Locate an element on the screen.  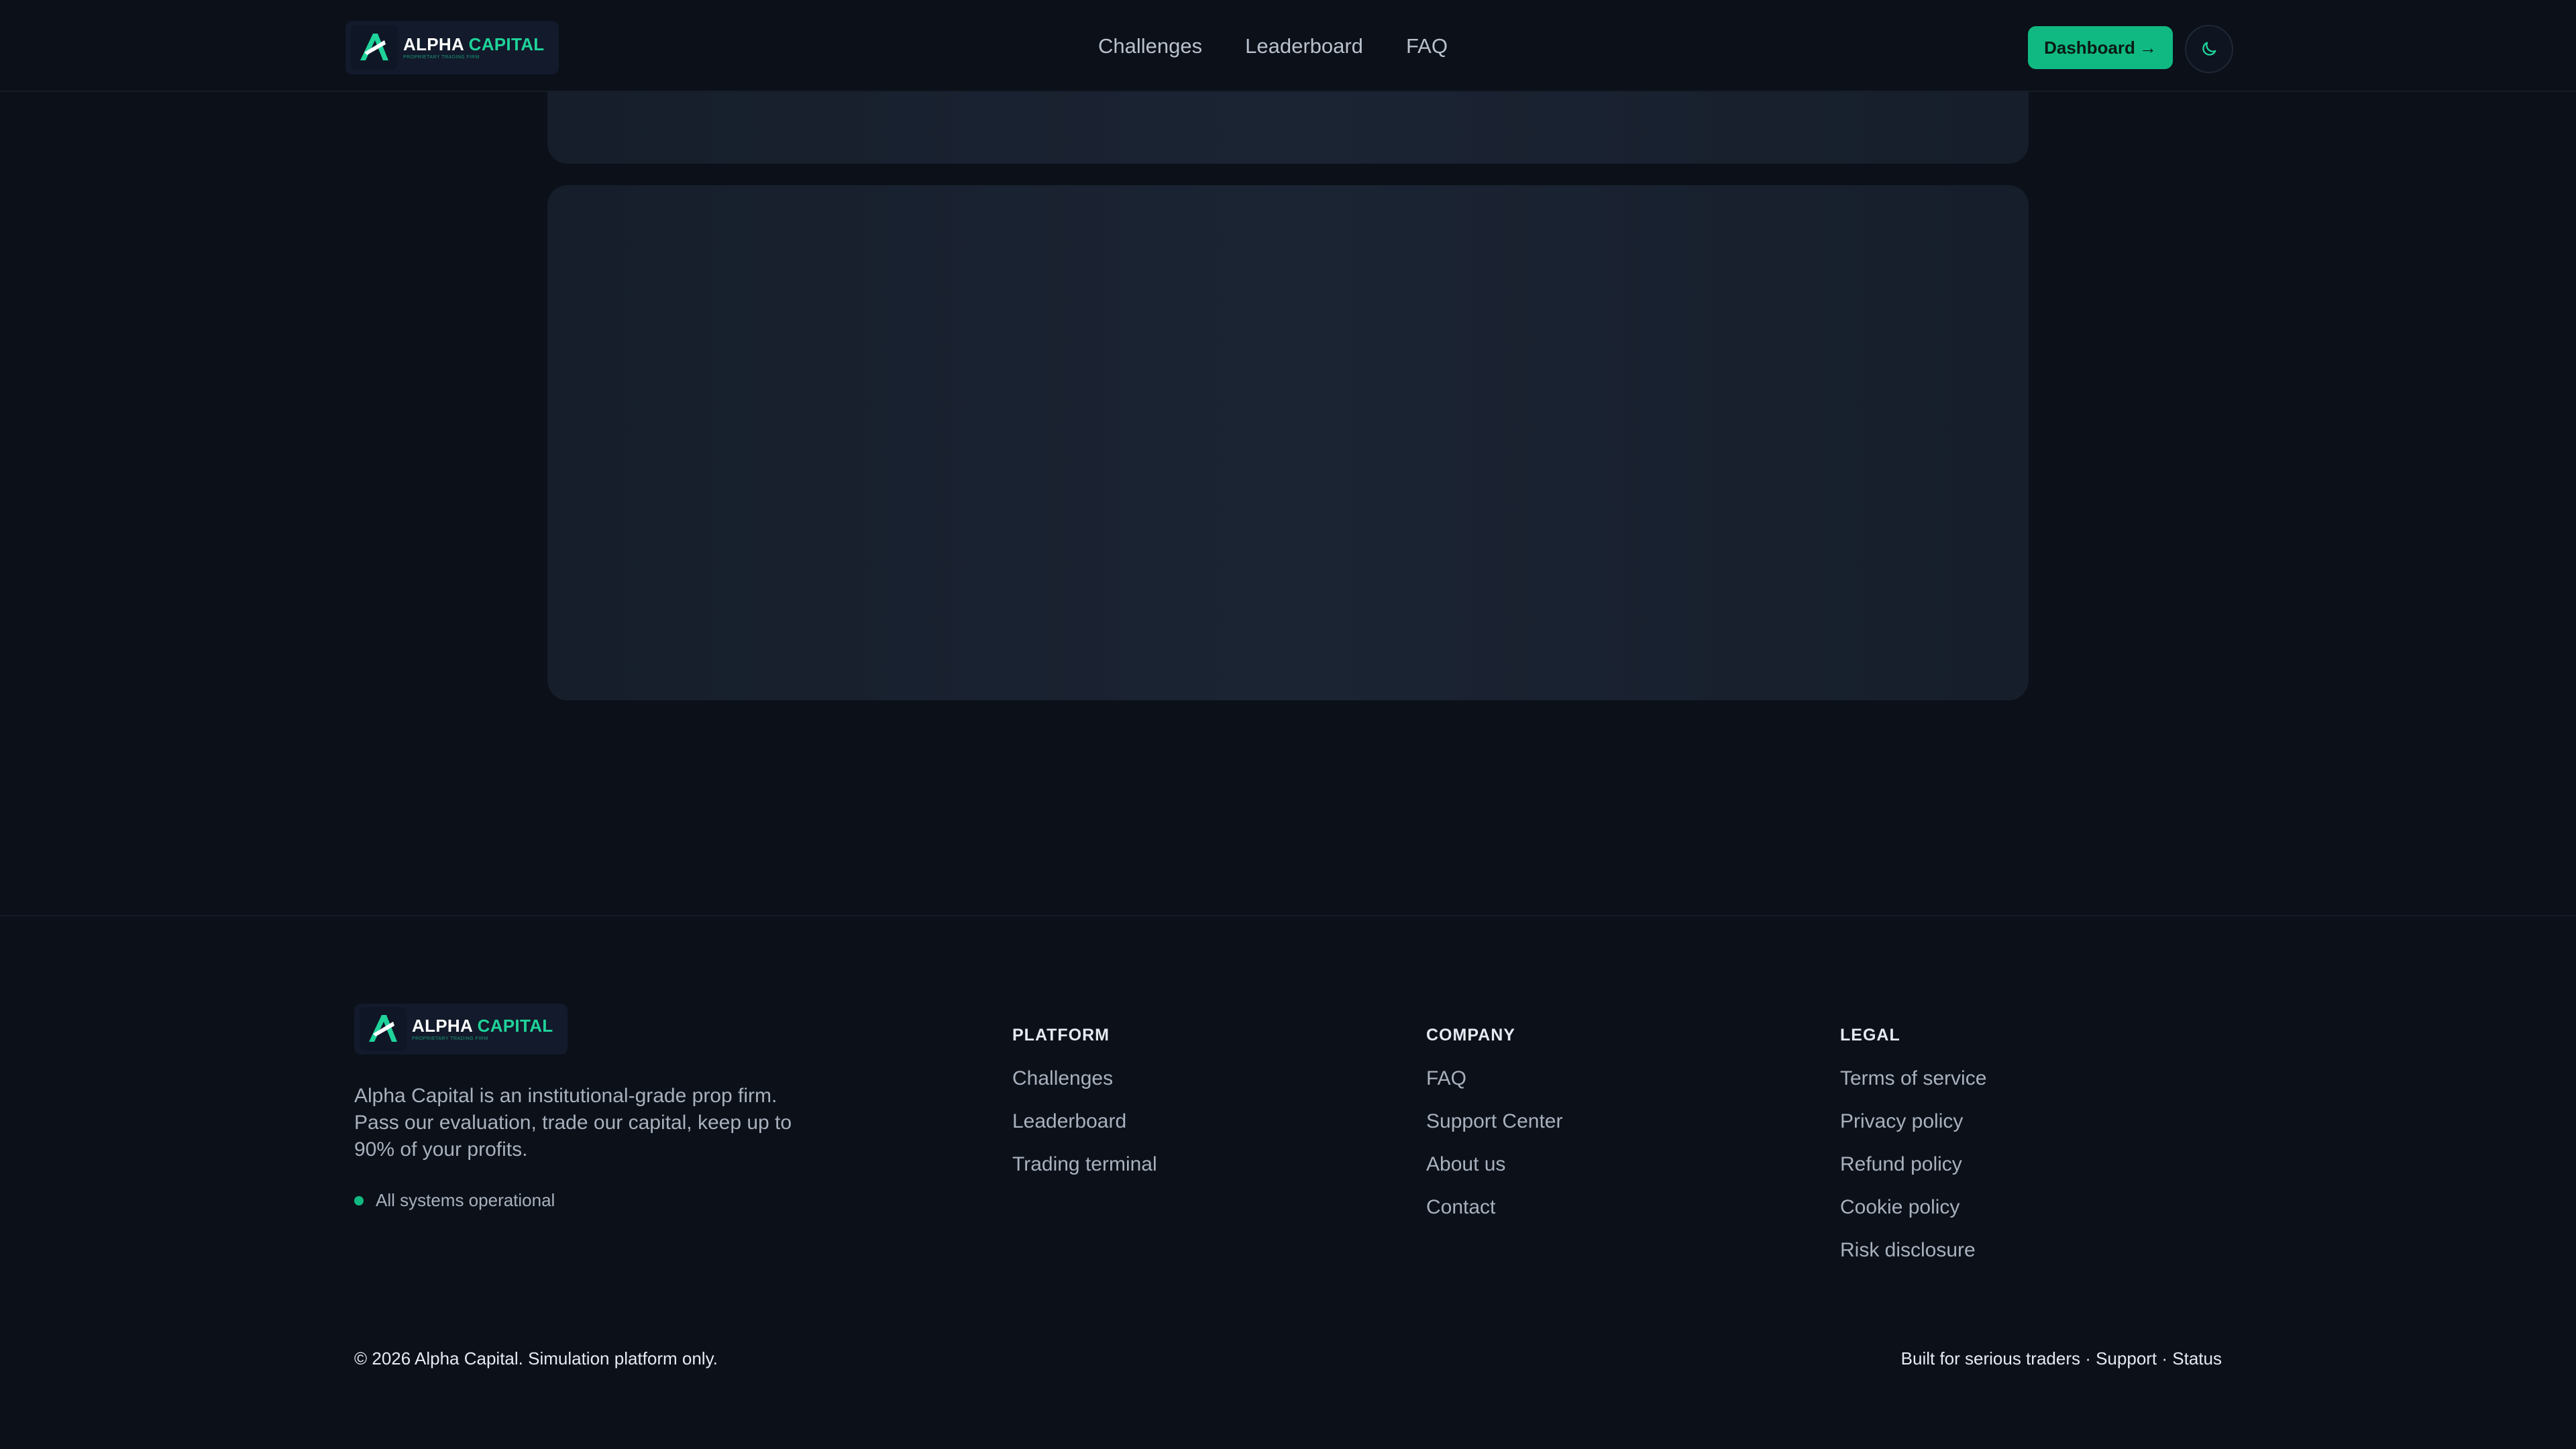
header-logo: ALPHA CAPITAL PROPRIETARY TRADING FIRM is located at coordinates (452, 47).